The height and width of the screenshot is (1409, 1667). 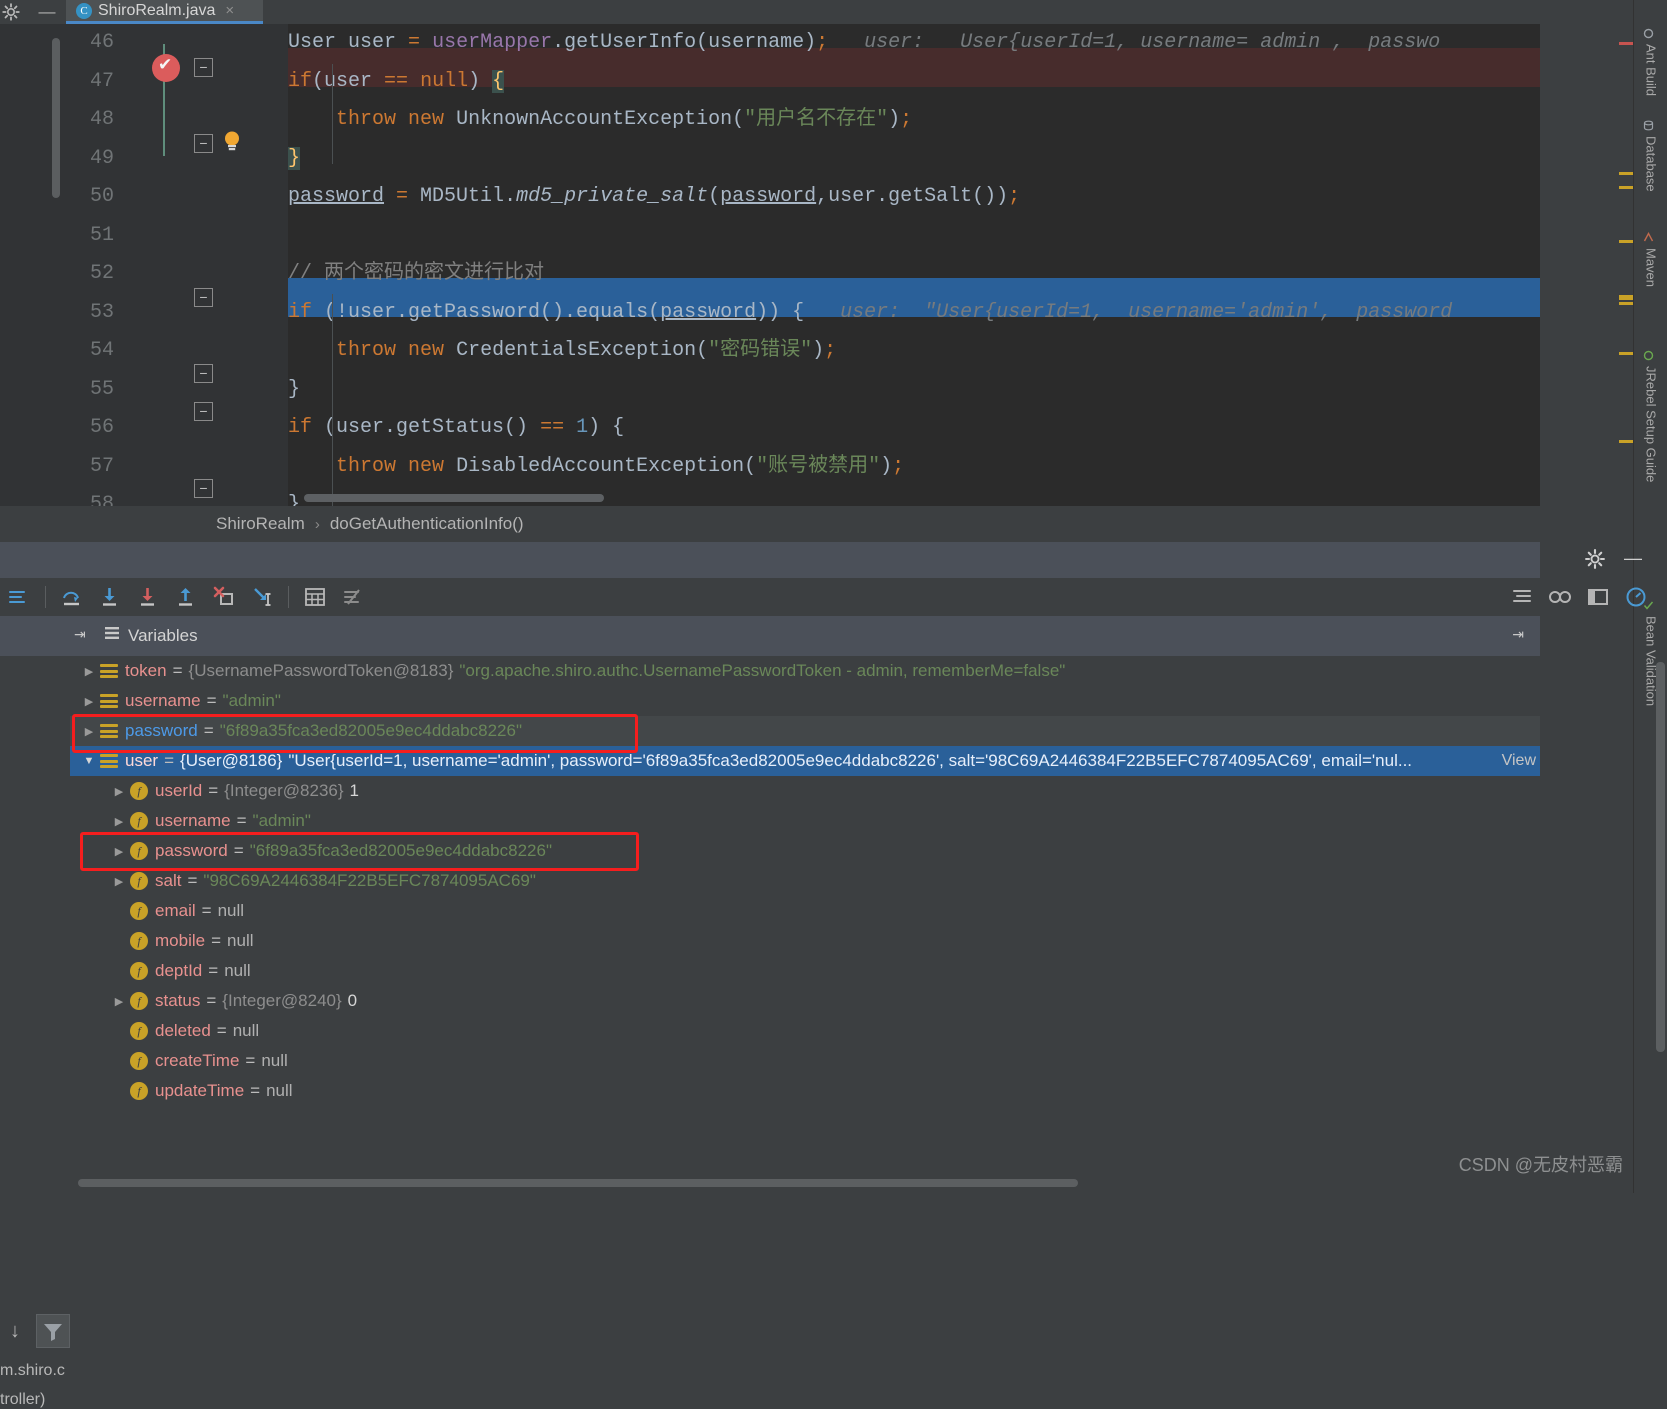 I want to click on variables-horizontal-scrollbar, so click(x=578, y=1183).